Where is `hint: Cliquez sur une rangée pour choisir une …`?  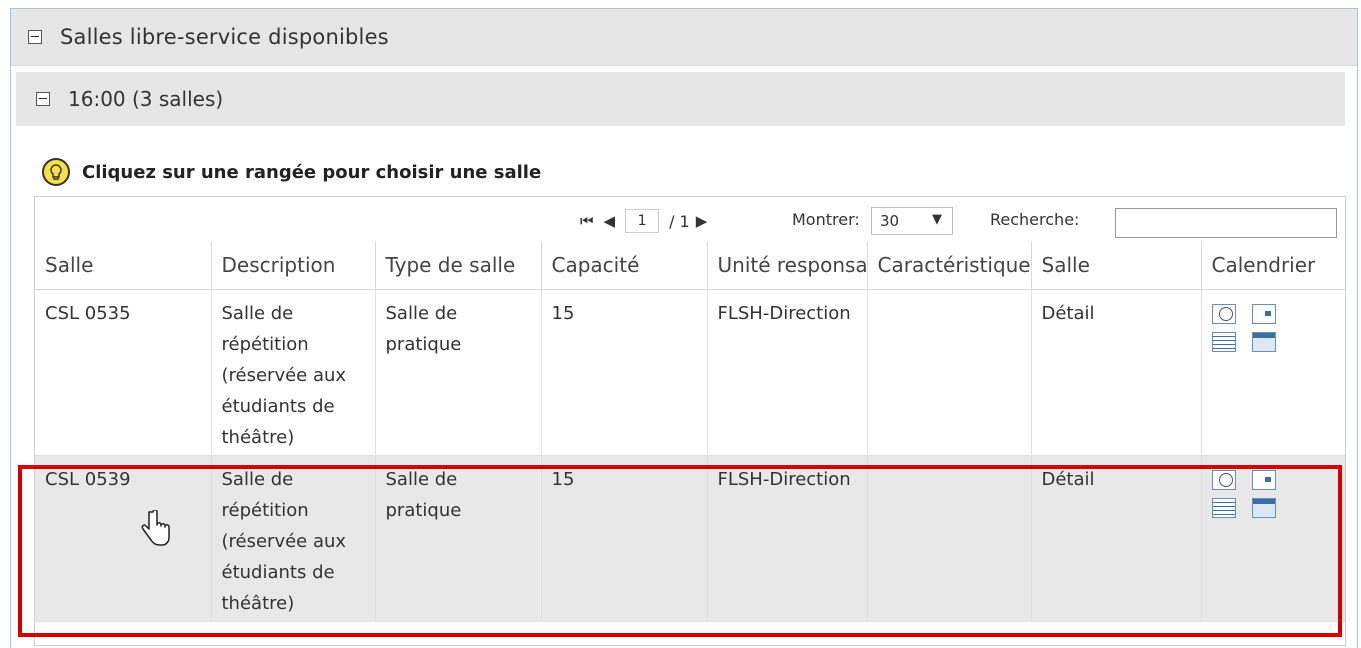 hint: Cliquez sur une rangée pour choisir une … is located at coordinates (291, 172).